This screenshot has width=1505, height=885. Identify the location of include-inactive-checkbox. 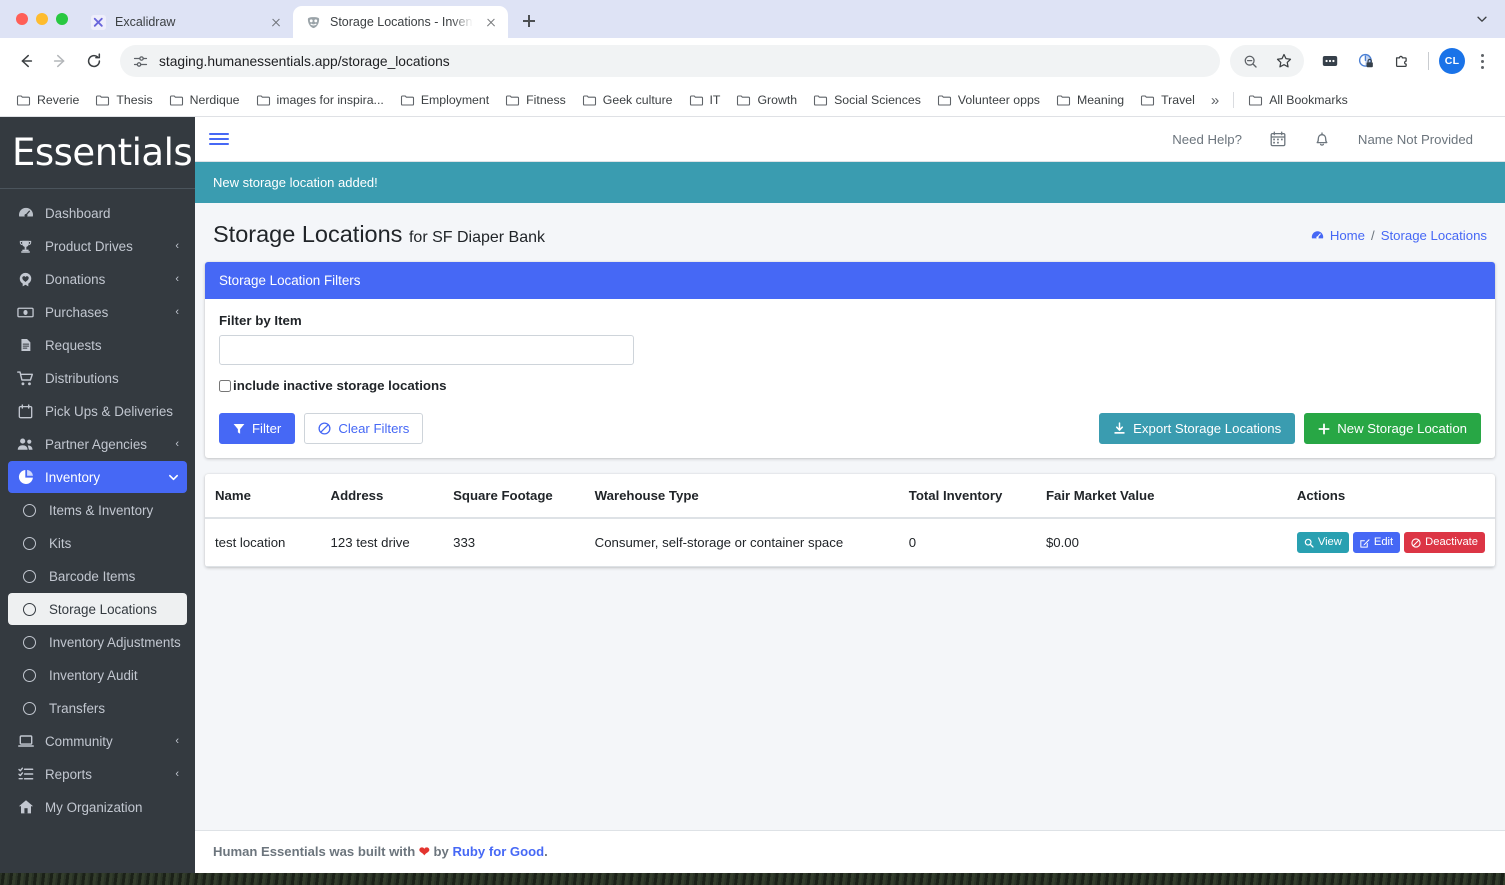
(225, 386).